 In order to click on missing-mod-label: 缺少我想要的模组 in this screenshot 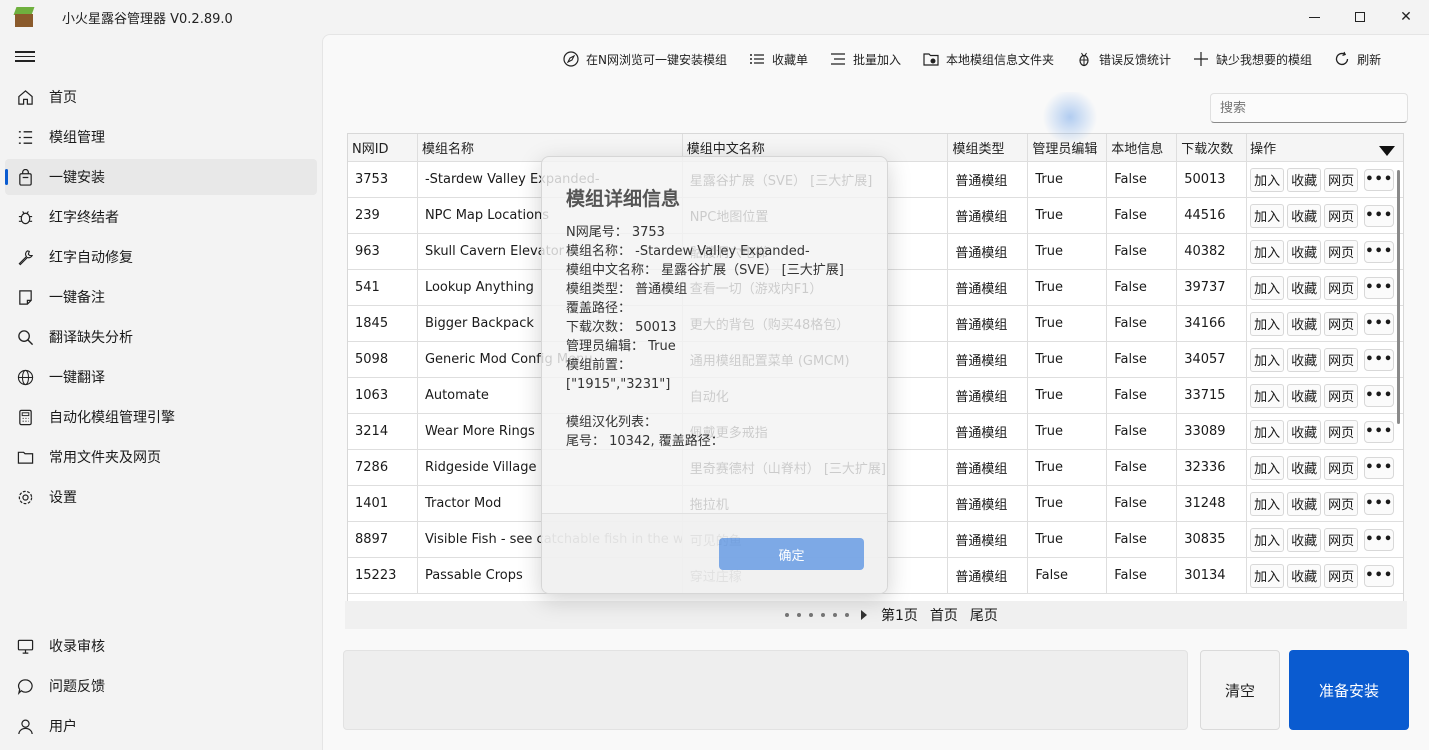, I will do `click(1264, 59)`.